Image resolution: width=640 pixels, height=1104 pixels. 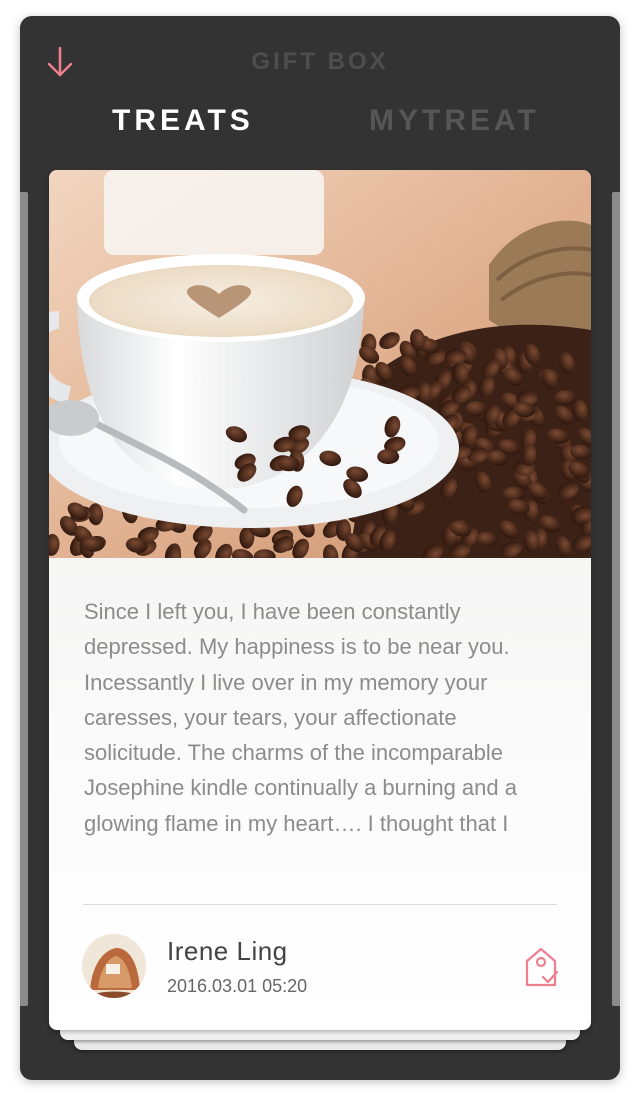 I want to click on avatar, so click(x=114, y=966).